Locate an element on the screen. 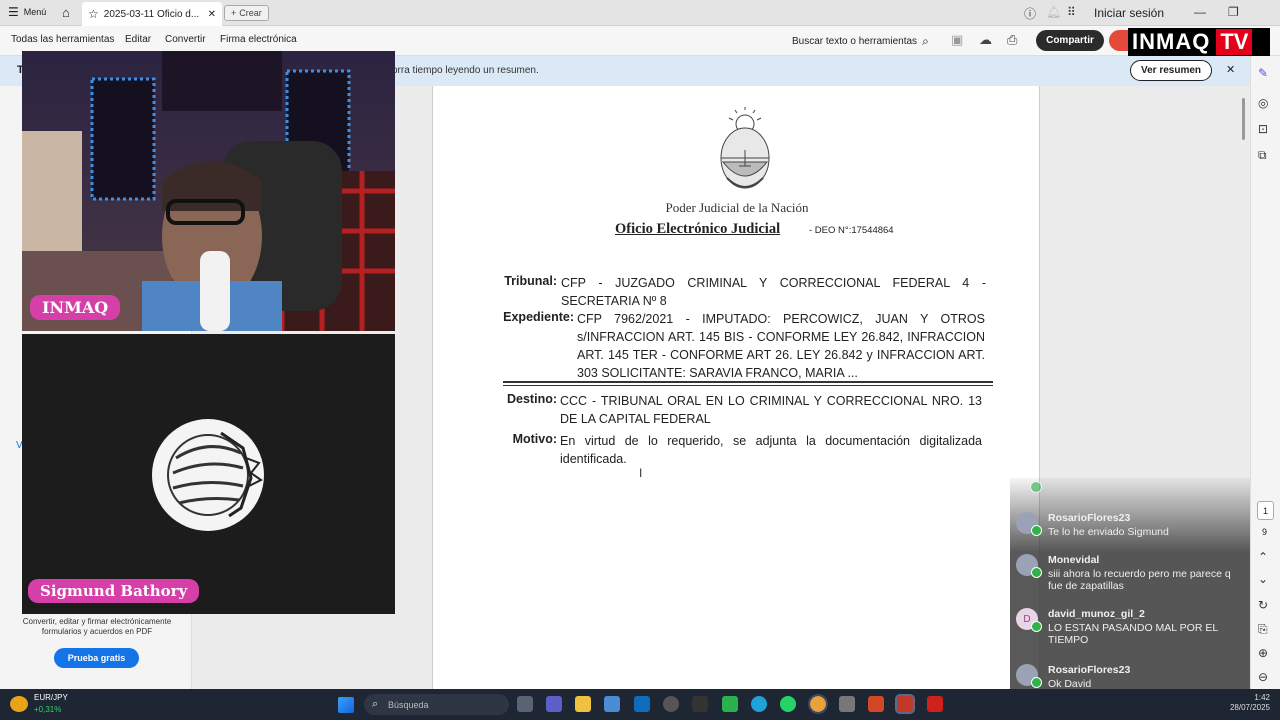 The height and width of the screenshot is (720, 1280). separator-line is located at coordinates (748, 383).